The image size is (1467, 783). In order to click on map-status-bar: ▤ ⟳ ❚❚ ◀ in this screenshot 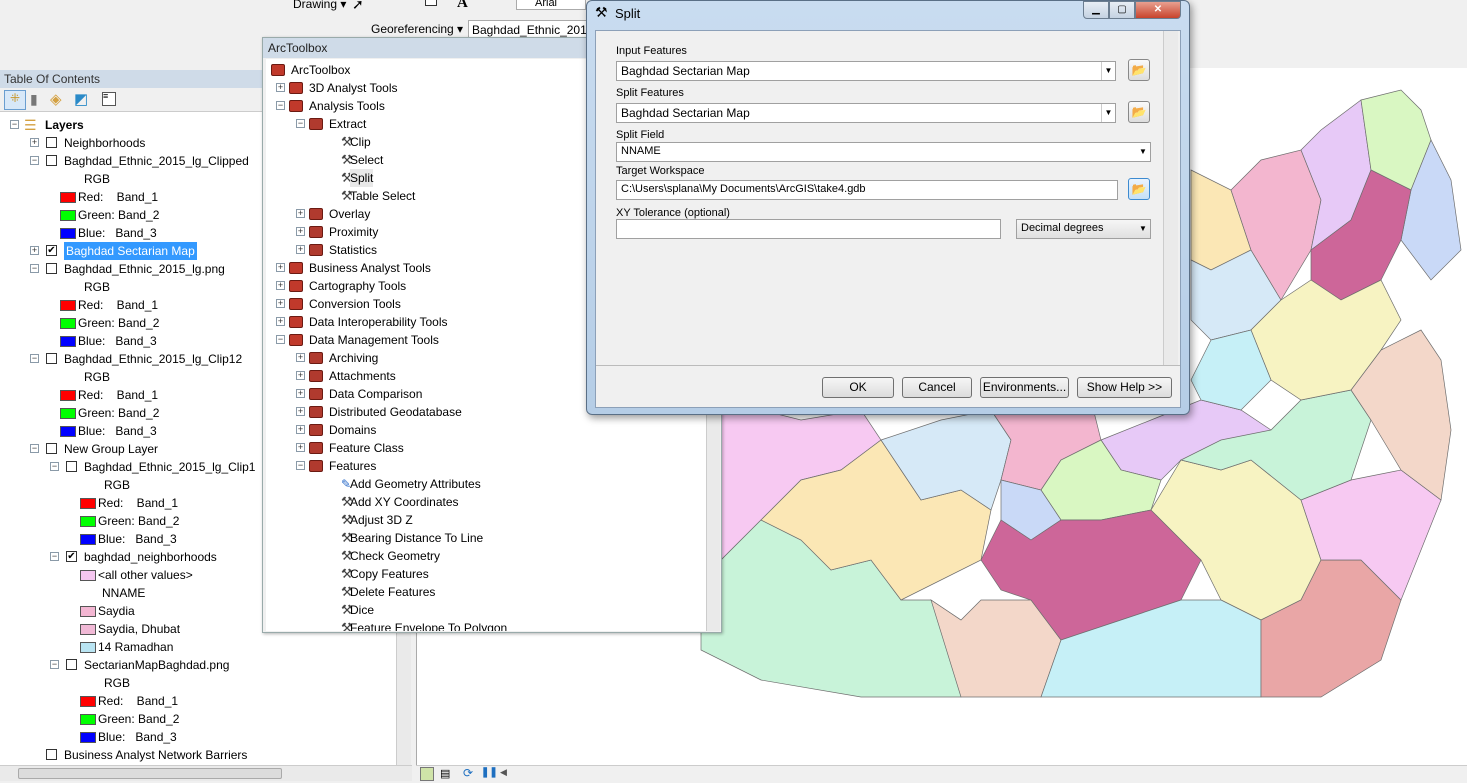, I will do `click(941, 774)`.